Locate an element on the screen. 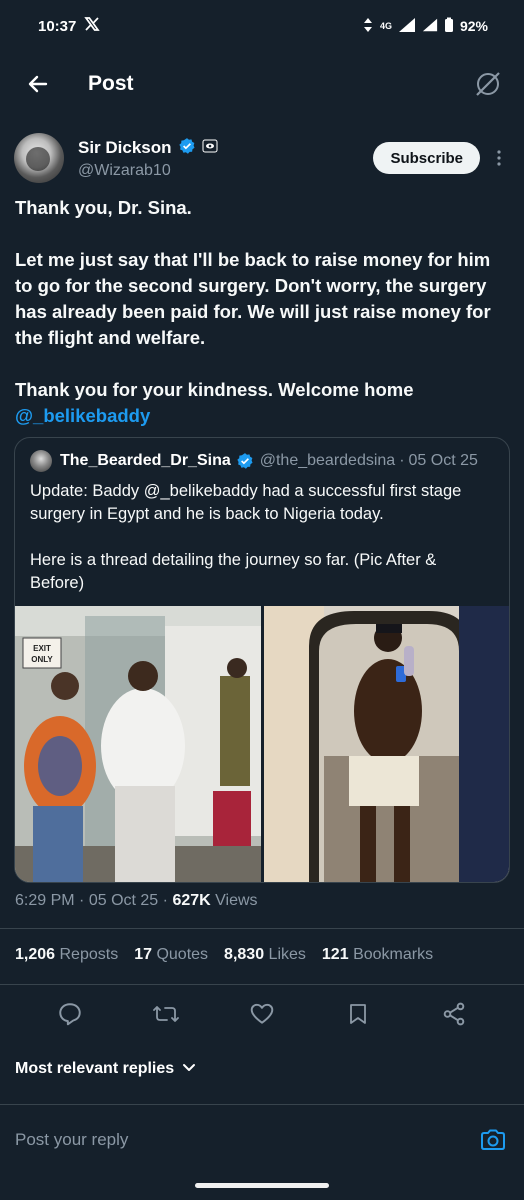  photo-before: EXIT ONLY is located at coordinates (138, 744).